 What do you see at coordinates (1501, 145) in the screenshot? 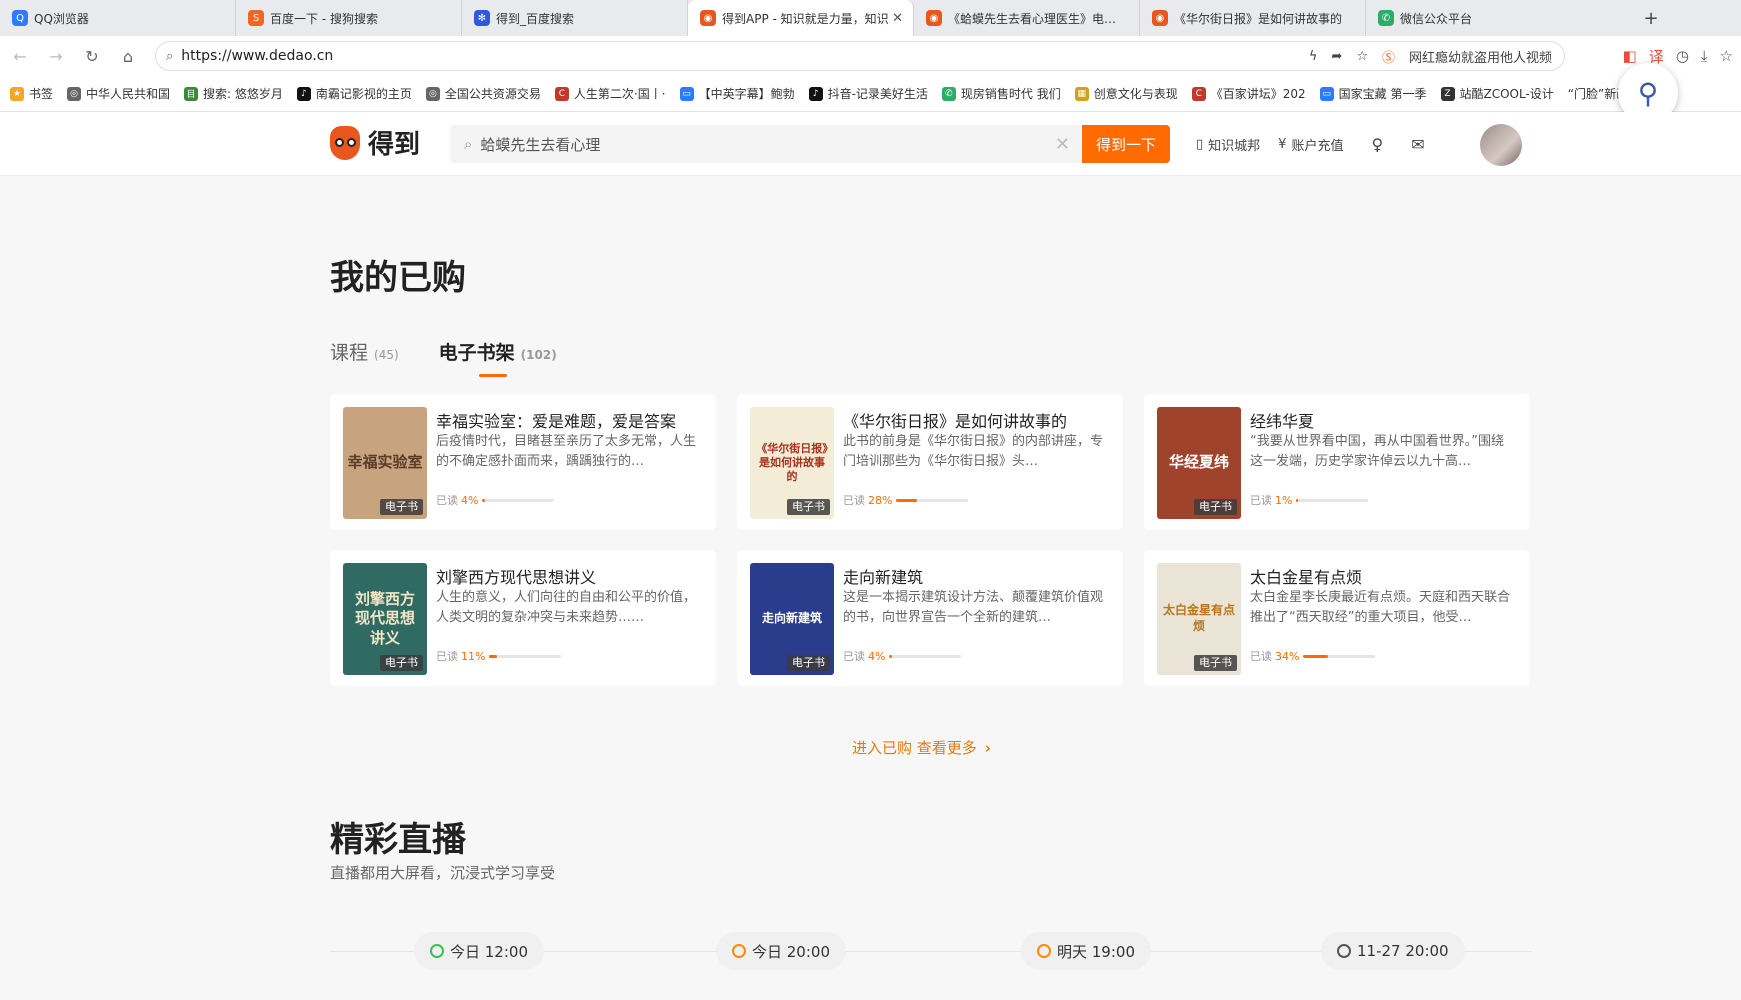
I see `user-avatar` at bounding box center [1501, 145].